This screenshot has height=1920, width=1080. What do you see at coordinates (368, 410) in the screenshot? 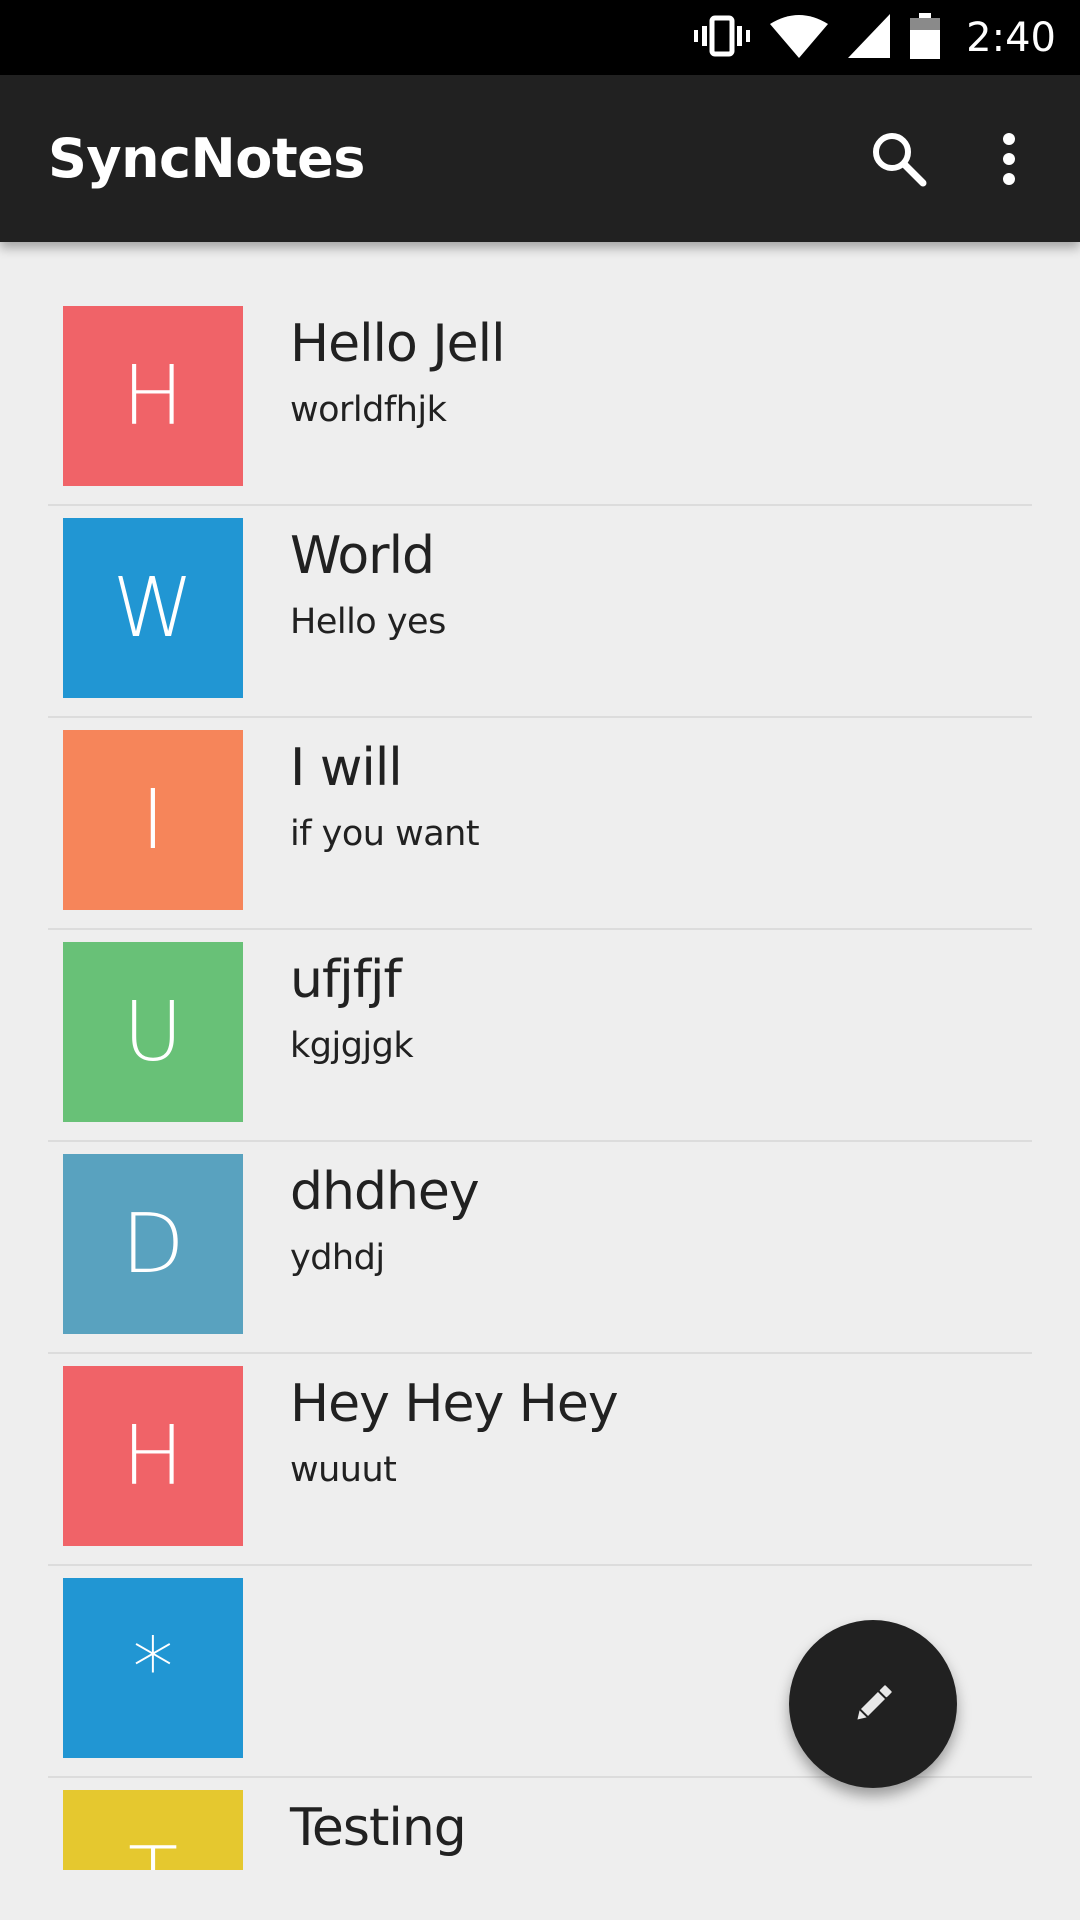
I see `note-preview: worldfhjk` at bounding box center [368, 410].